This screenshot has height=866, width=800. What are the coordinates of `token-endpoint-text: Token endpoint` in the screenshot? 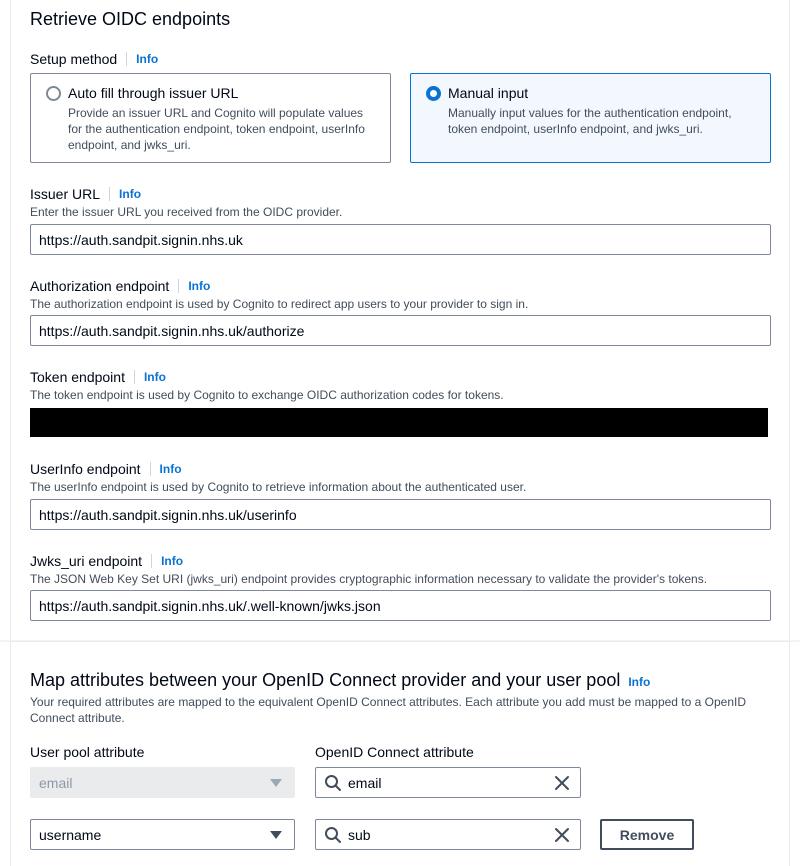 It's located at (77, 377).